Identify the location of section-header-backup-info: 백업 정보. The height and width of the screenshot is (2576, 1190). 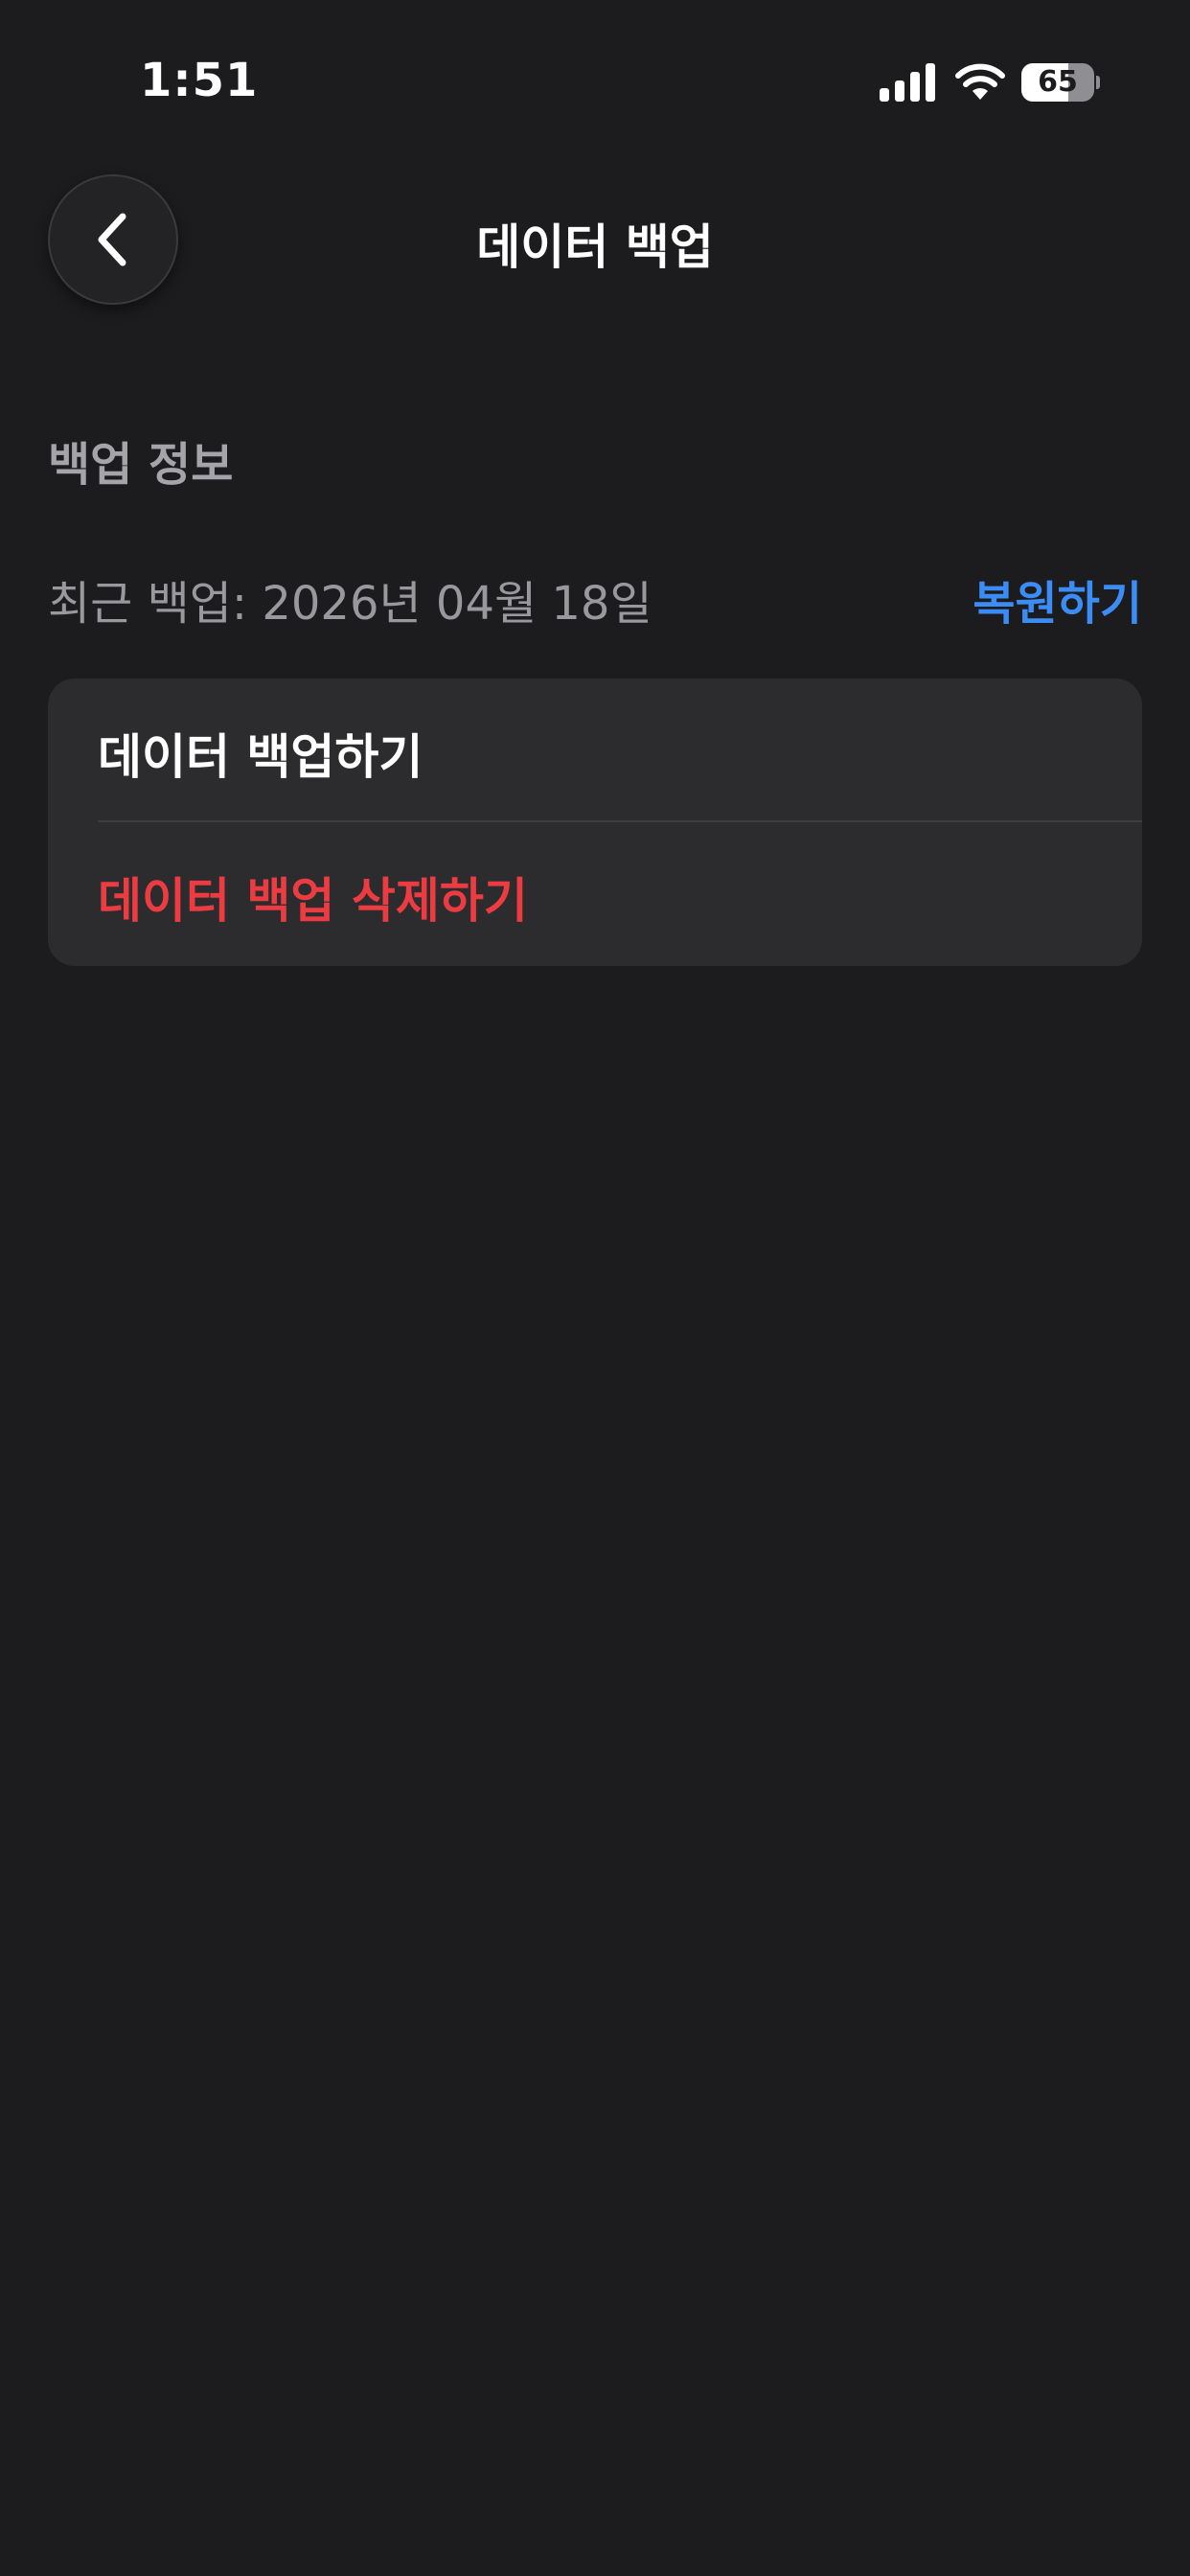
(141, 465).